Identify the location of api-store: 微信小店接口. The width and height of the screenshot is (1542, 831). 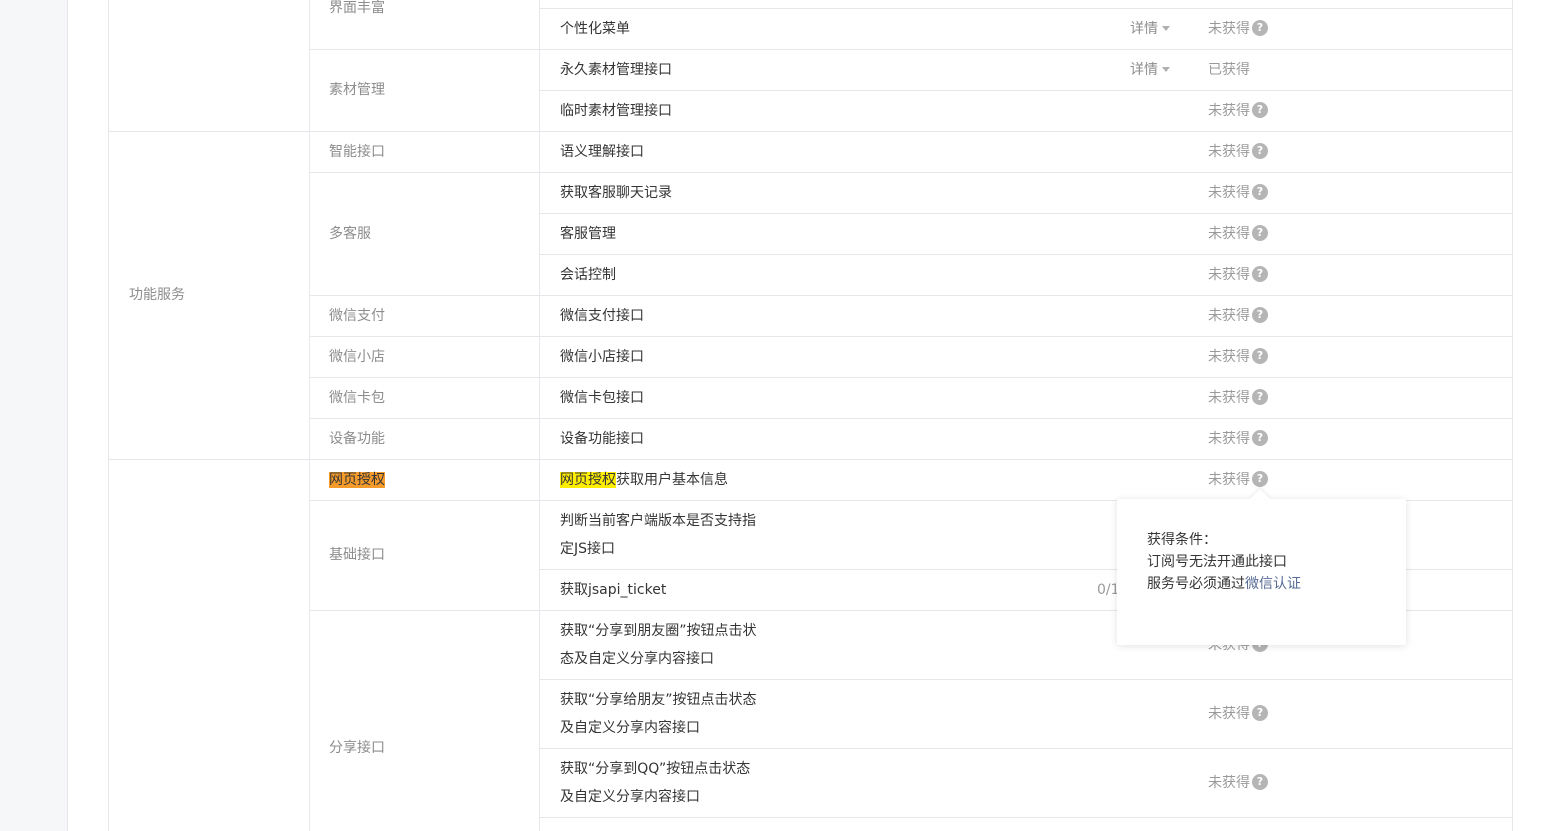
(602, 357).